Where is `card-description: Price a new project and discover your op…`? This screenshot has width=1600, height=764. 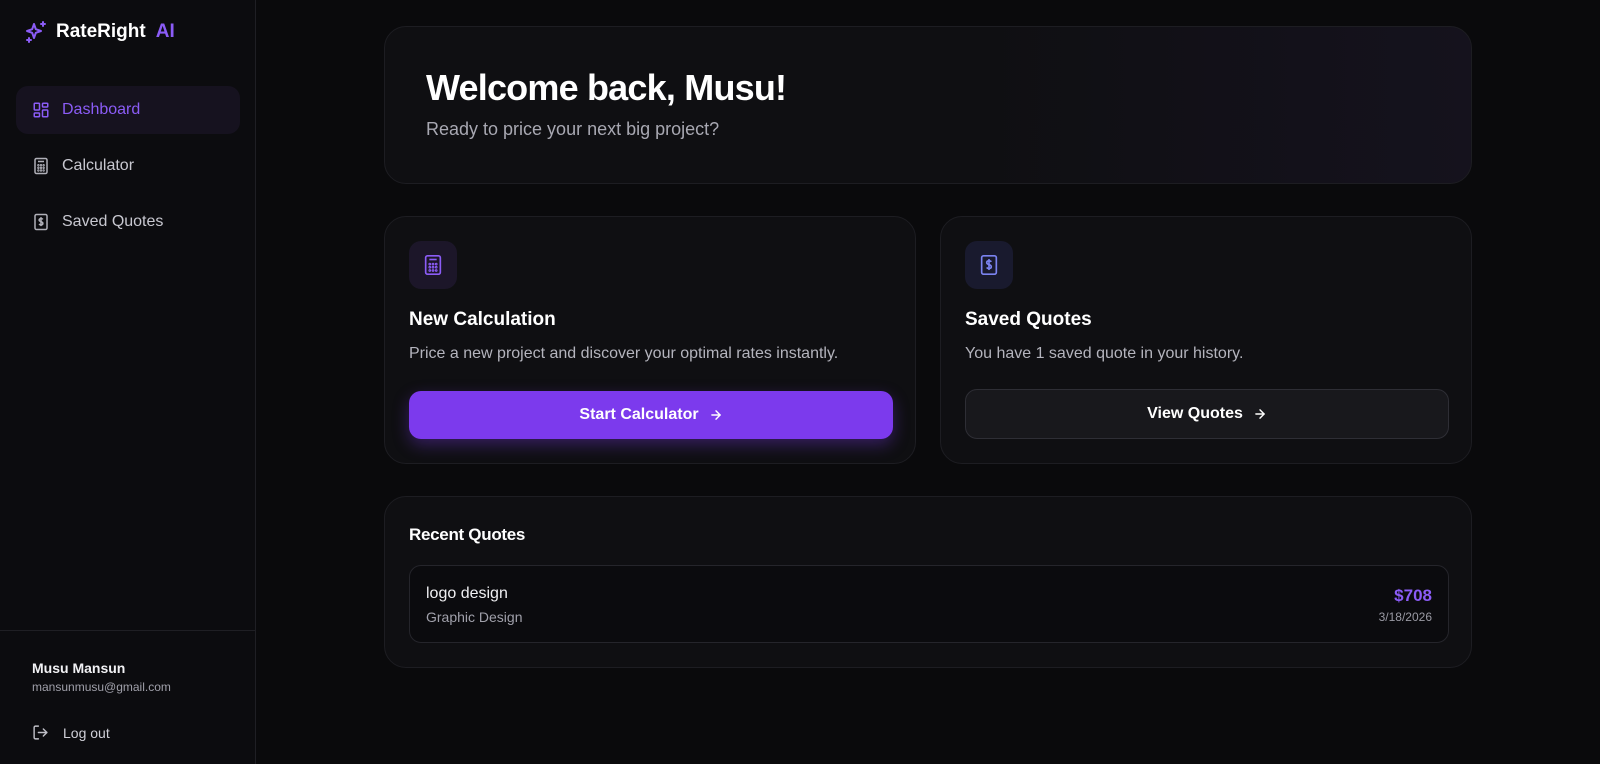 card-description: Price a new project and discover your op… is located at coordinates (624, 353).